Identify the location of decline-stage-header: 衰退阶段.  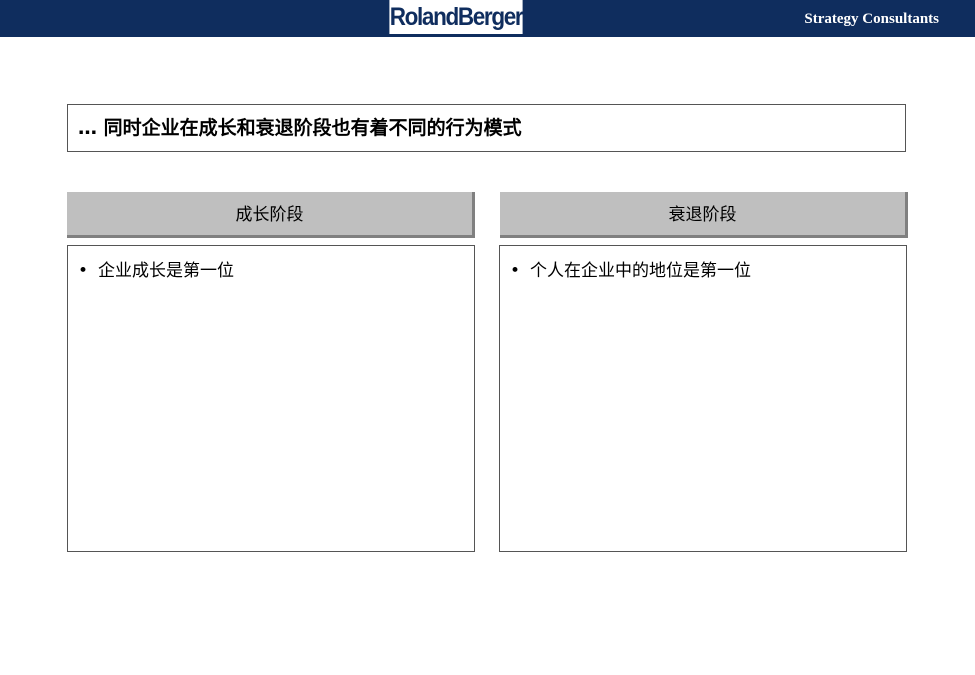
(704, 215).